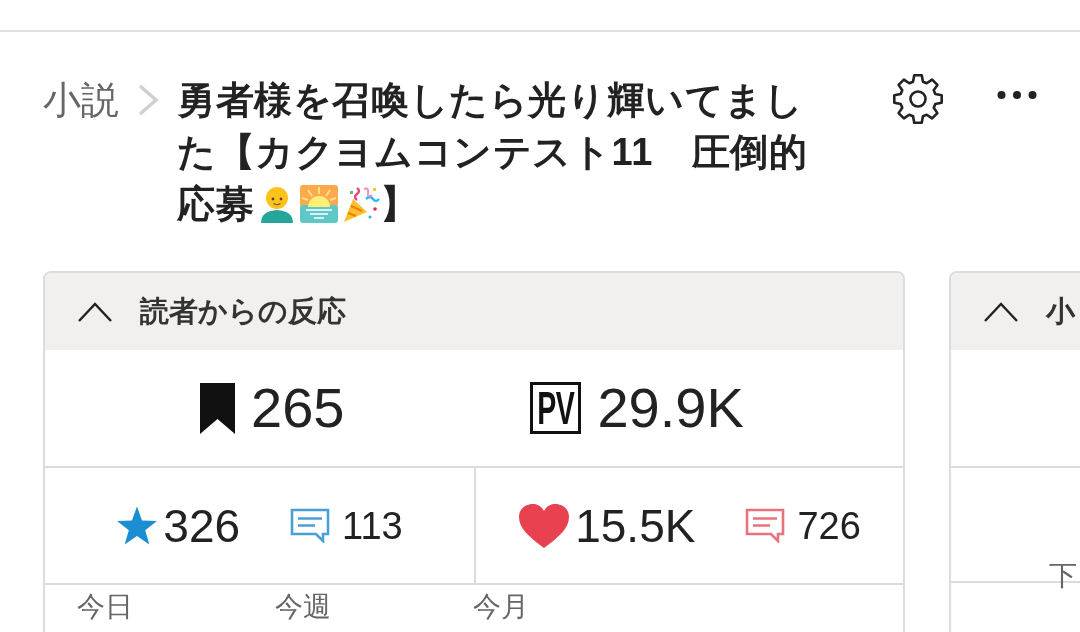 The image size is (1080, 632). I want to click on period-label: 今日, so click(105, 608).